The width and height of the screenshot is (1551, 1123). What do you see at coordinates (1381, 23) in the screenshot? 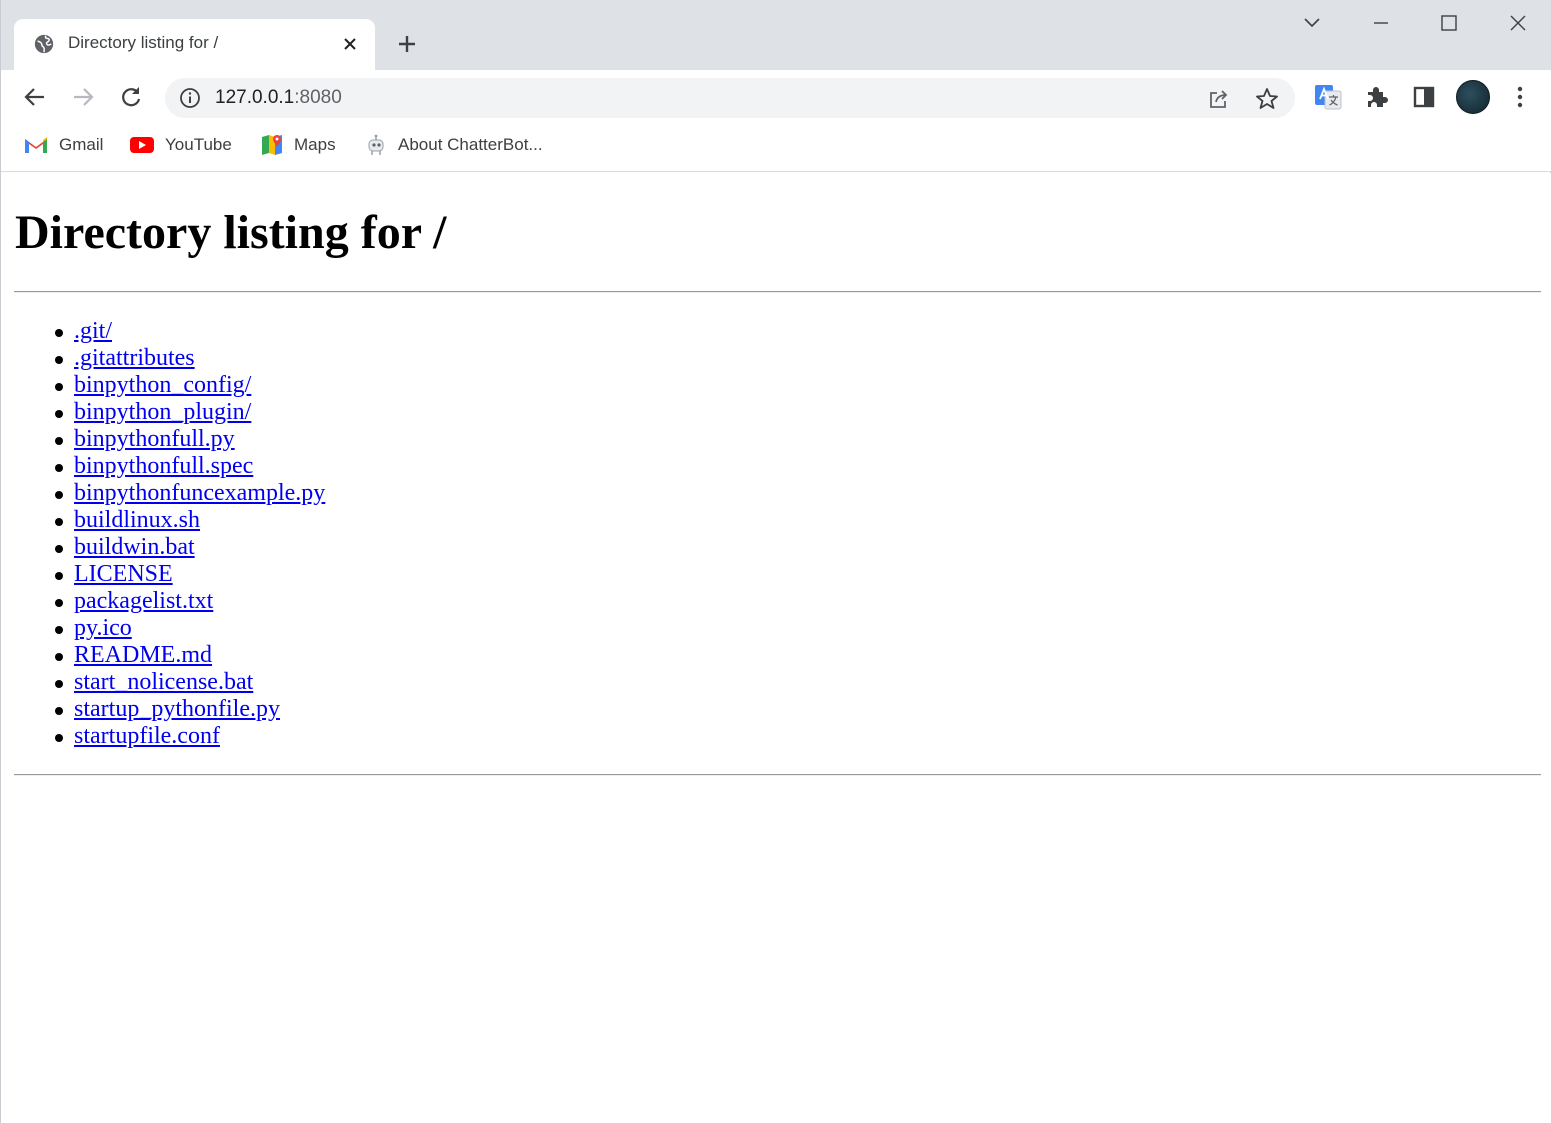
I see `minimize-icon` at bounding box center [1381, 23].